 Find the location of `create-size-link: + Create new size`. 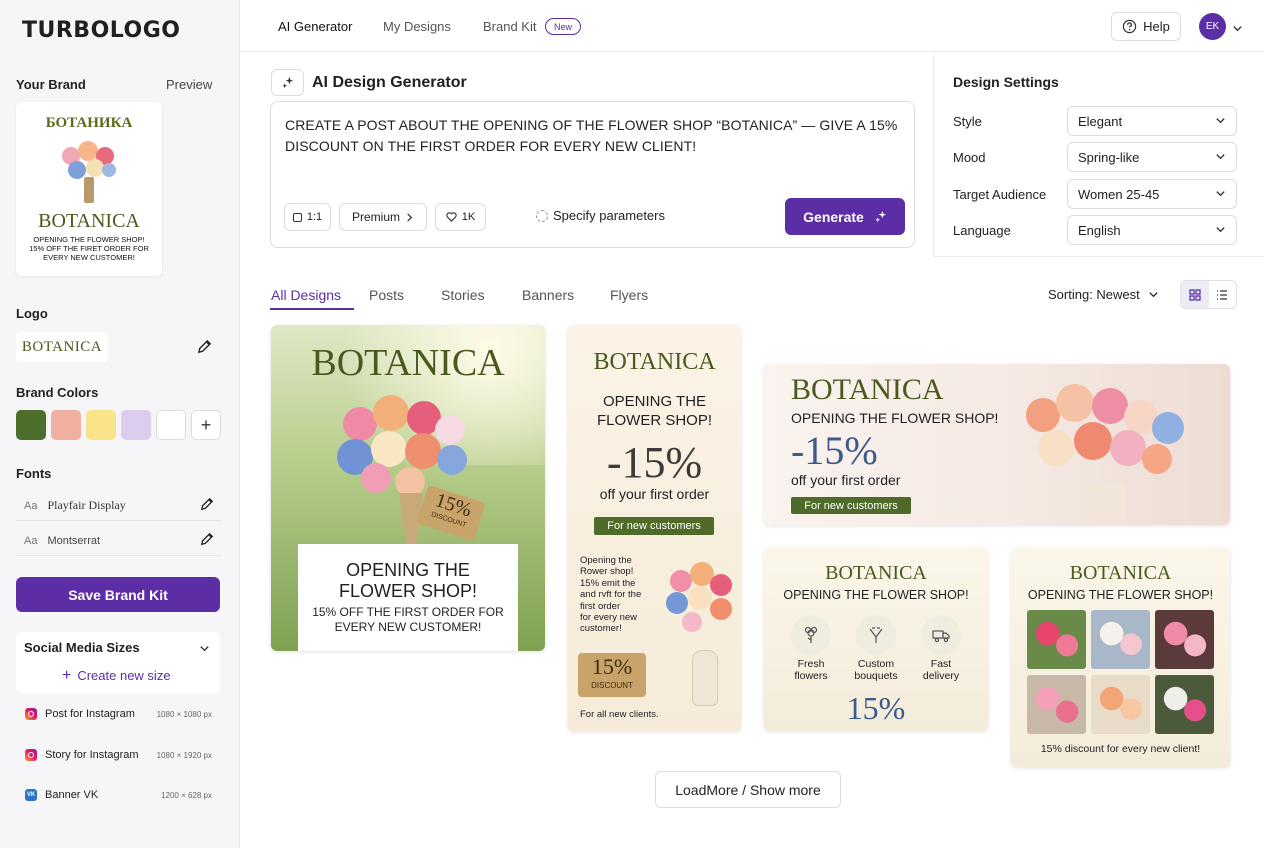

create-size-link: + Create new size is located at coordinates (116, 675).